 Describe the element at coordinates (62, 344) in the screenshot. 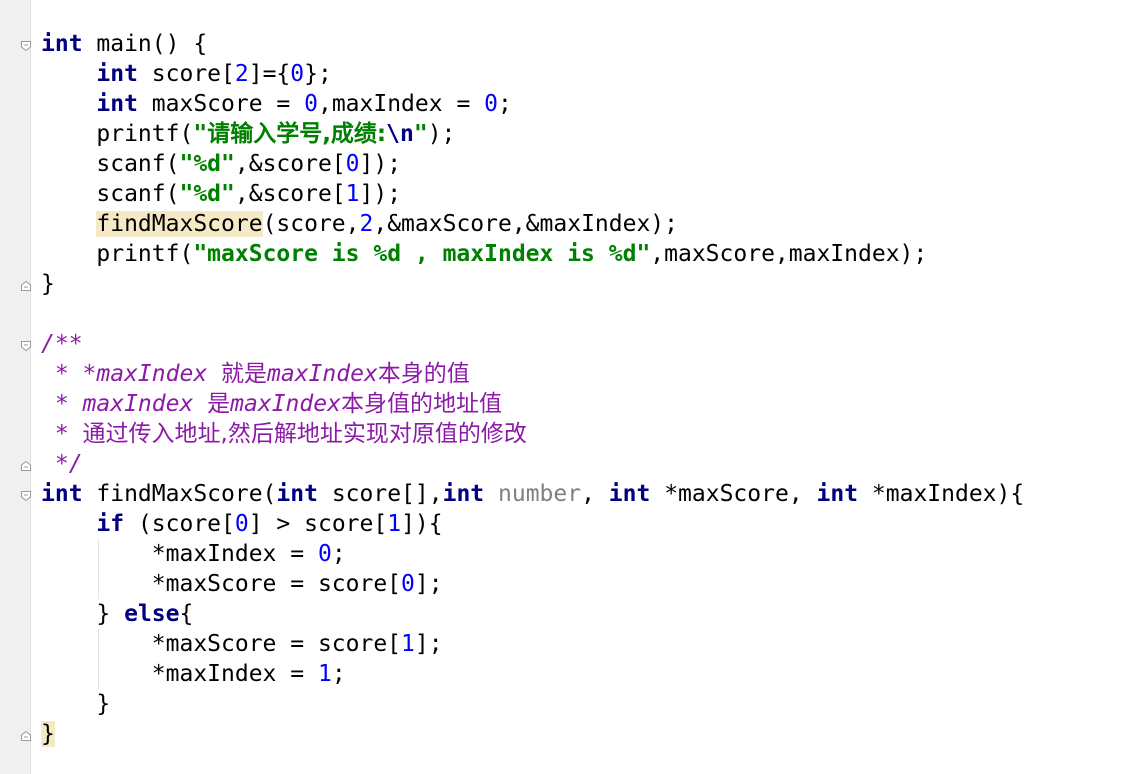

I see `code-token: /**` at that location.